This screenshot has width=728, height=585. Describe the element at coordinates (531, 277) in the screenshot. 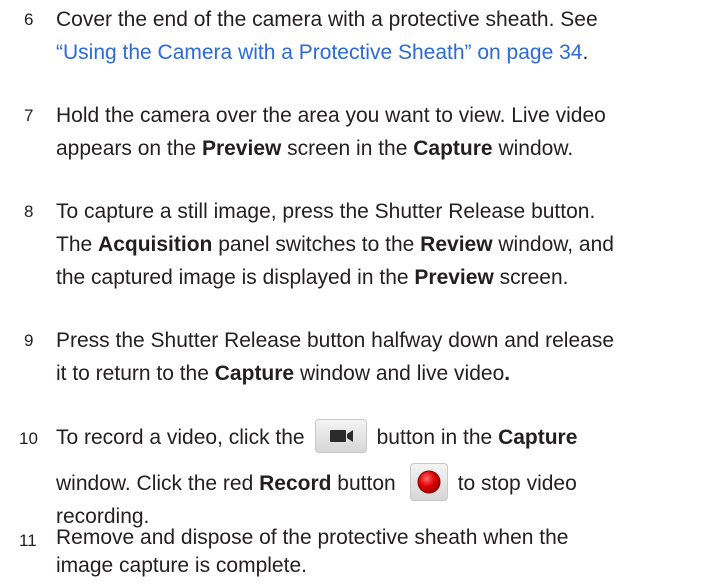

I see `step-text: screen.` at that location.